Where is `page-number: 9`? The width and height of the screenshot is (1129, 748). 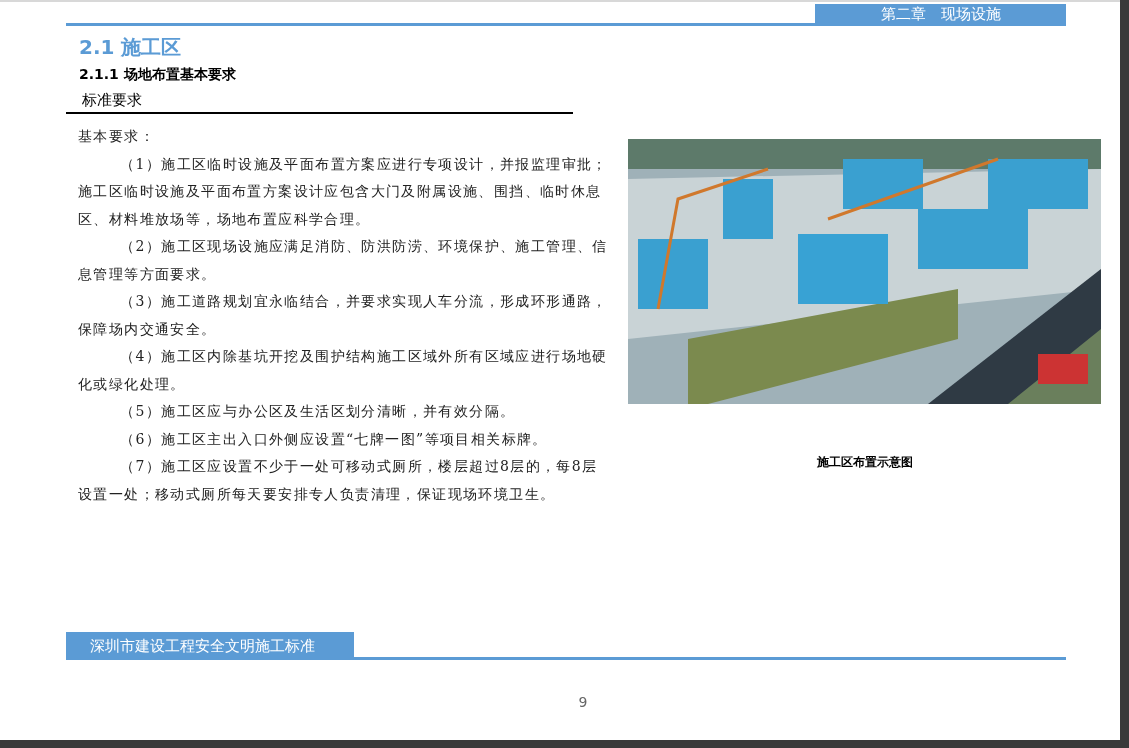
page-number: 9 is located at coordinates (583, 702).